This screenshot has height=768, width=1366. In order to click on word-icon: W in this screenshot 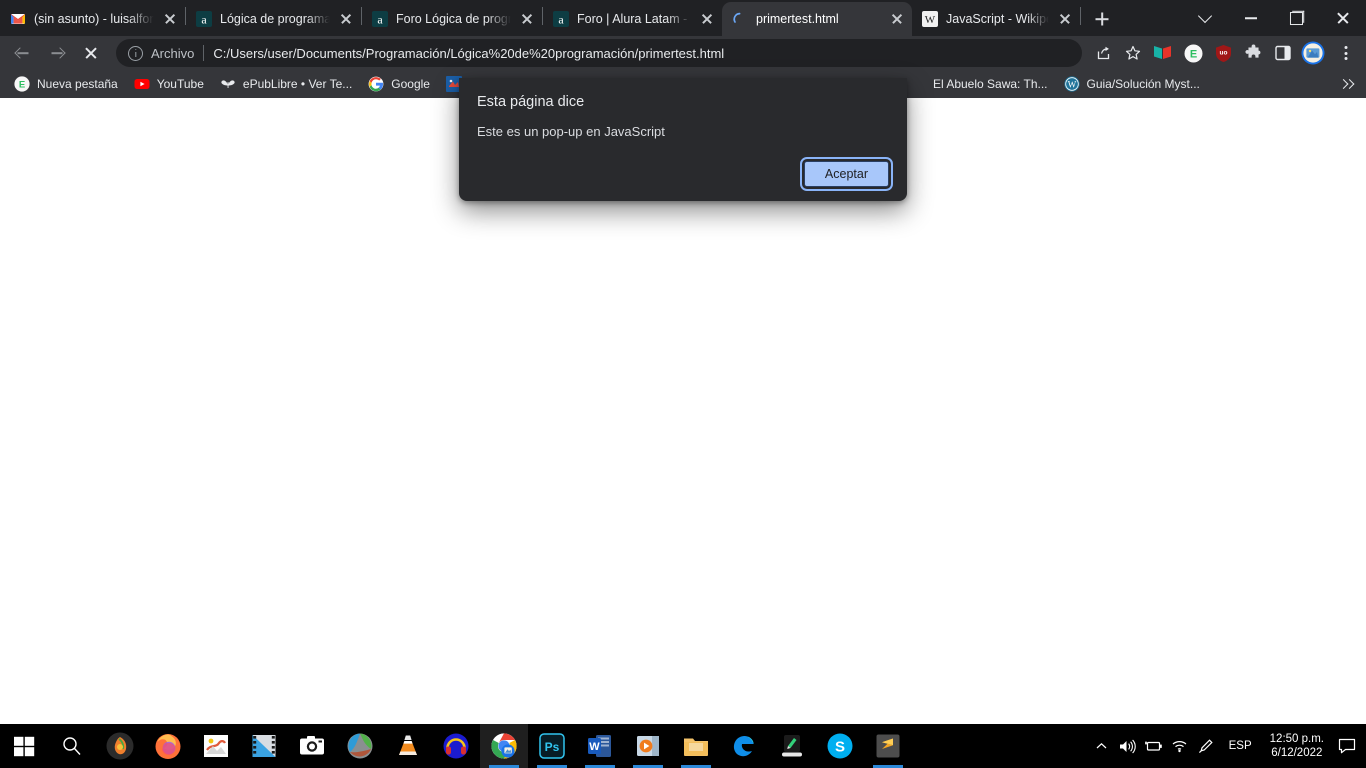, I will do `click(600, 746)`.